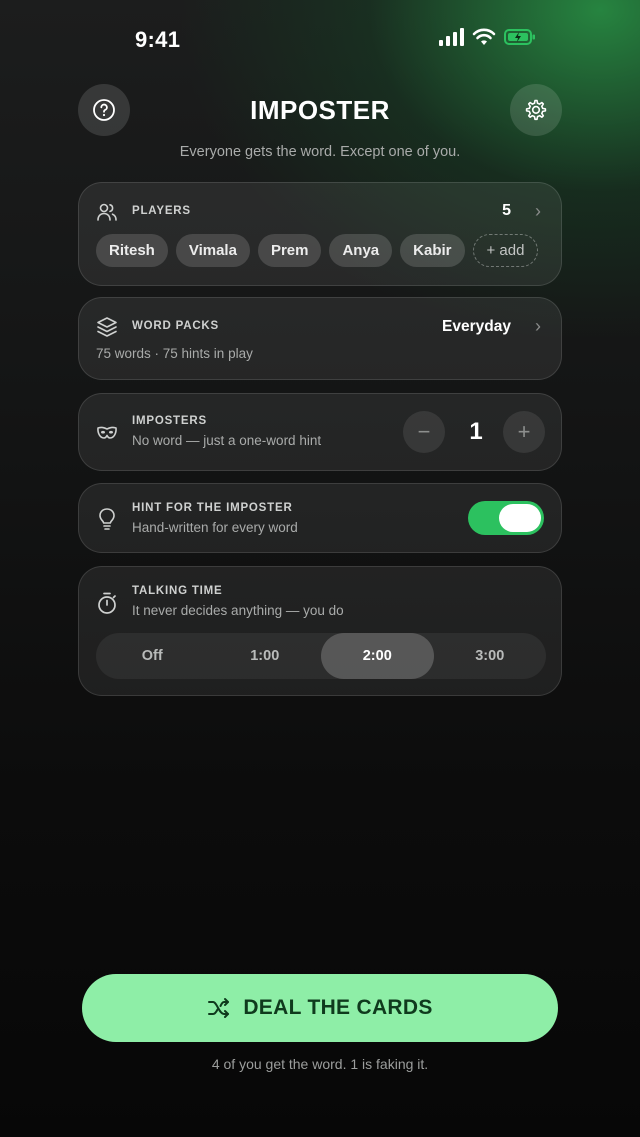  I want to click on player-chip: Anya, so click(361, 250).